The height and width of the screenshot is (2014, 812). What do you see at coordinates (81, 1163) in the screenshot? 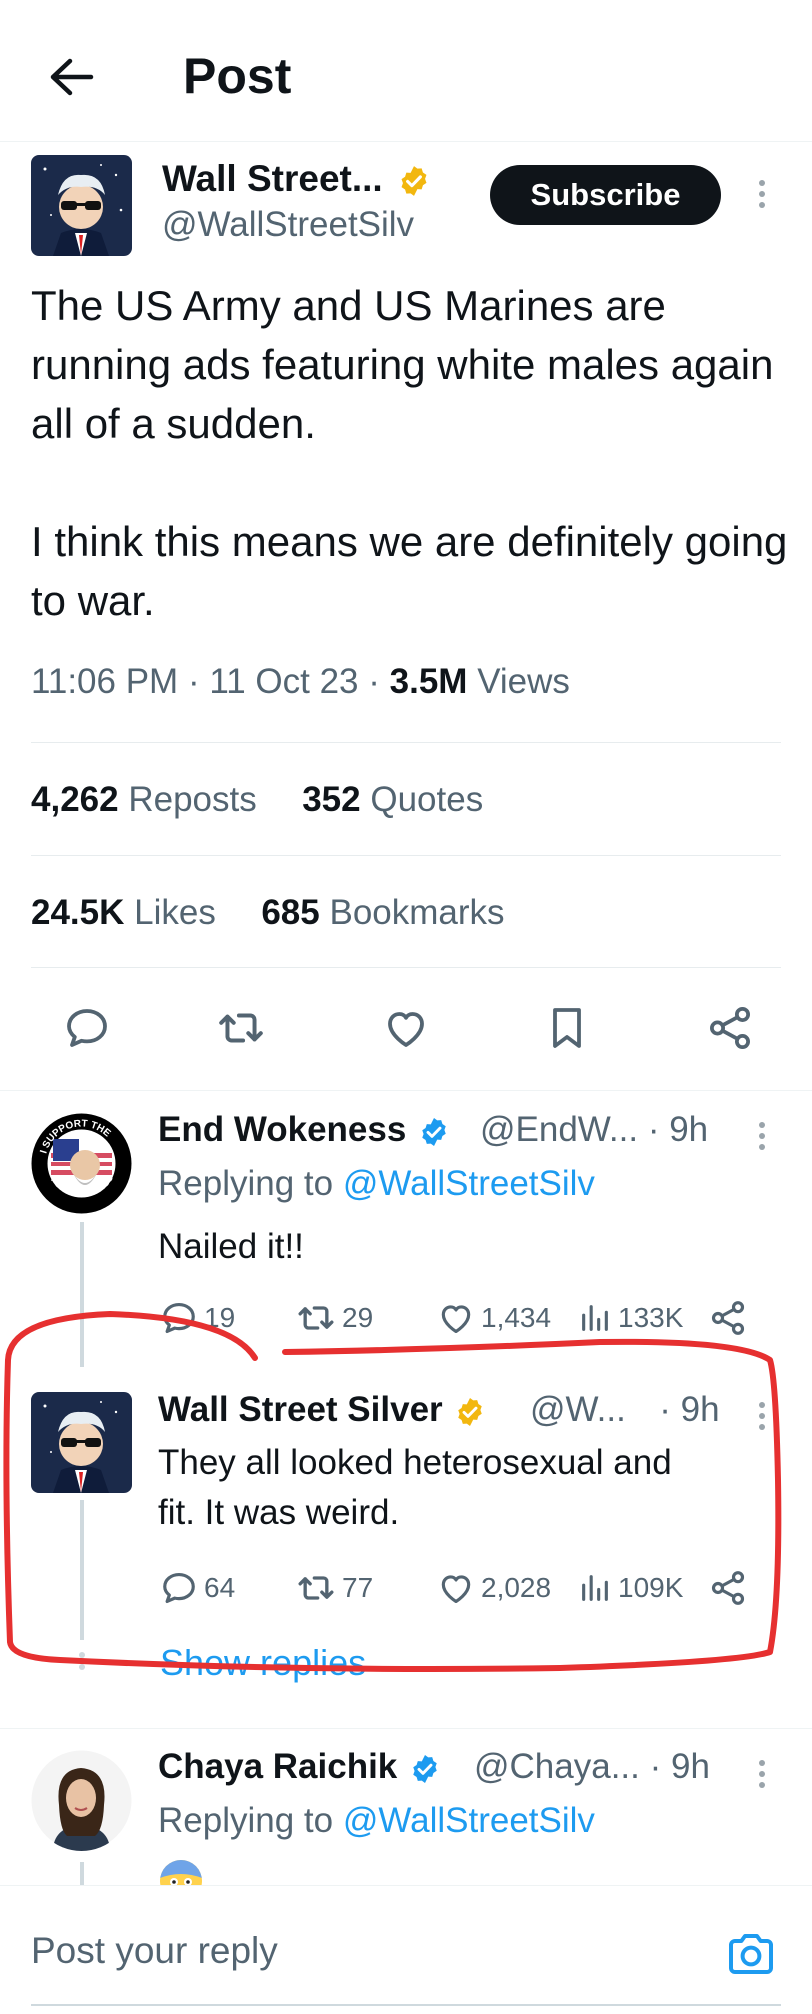
I see `avatar: I SUPPORT THE FORMER THINGS` at bounding box center [81, 1163].